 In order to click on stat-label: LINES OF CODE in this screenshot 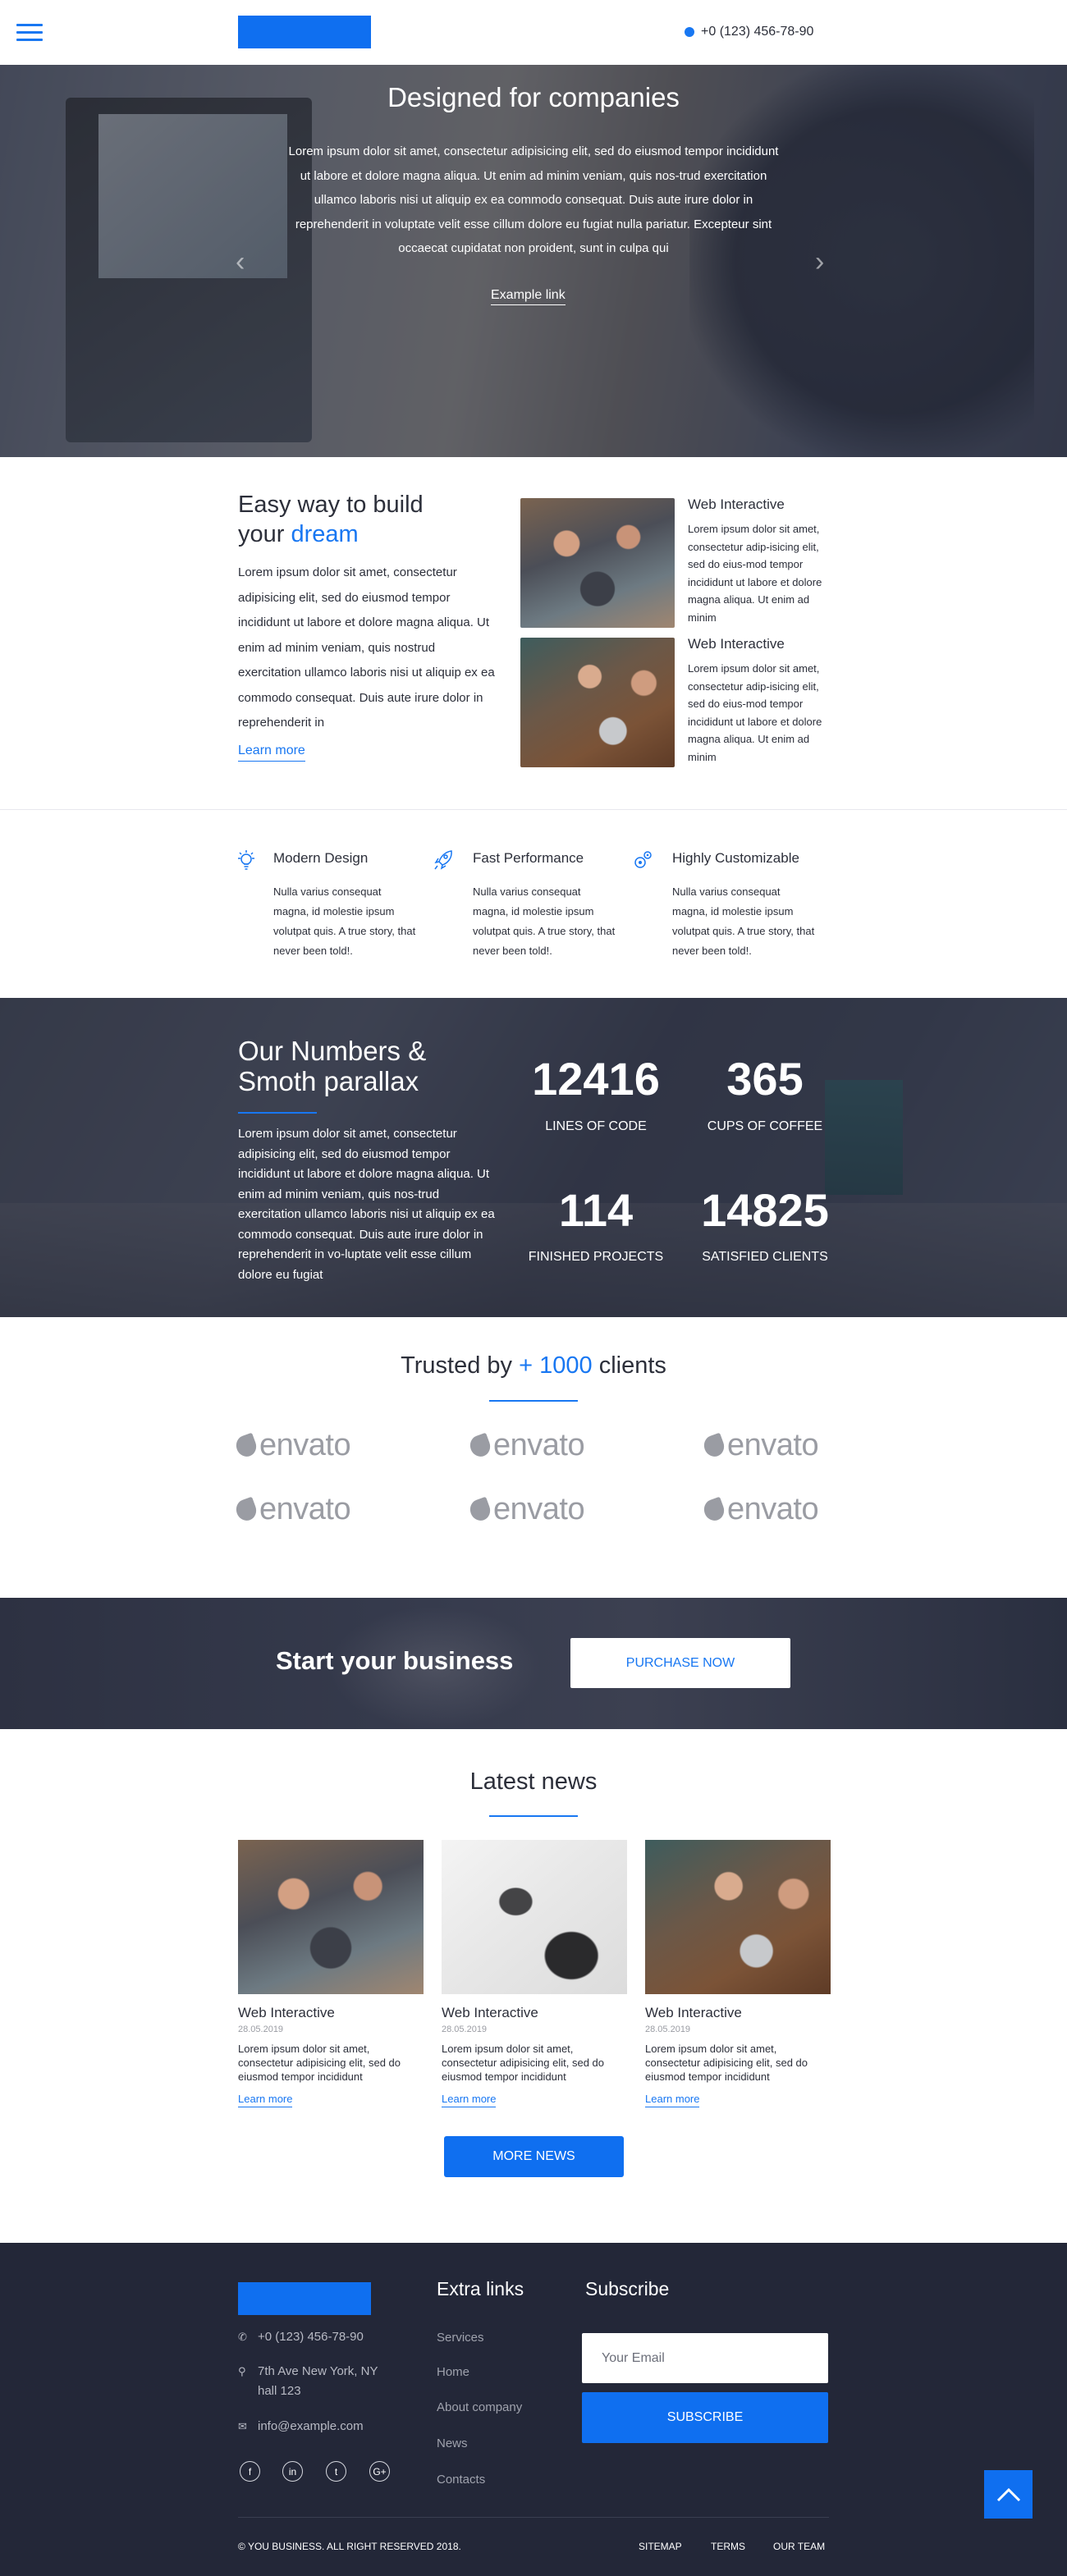, I will do `click(596, 1126)`.